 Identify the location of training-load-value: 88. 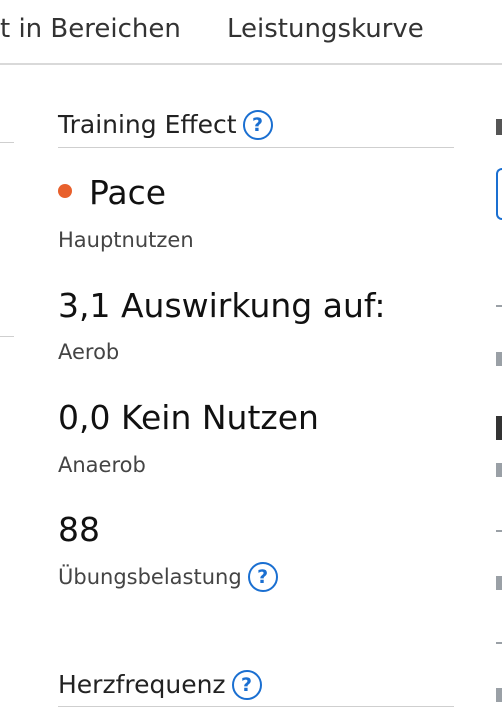
(79, 529).